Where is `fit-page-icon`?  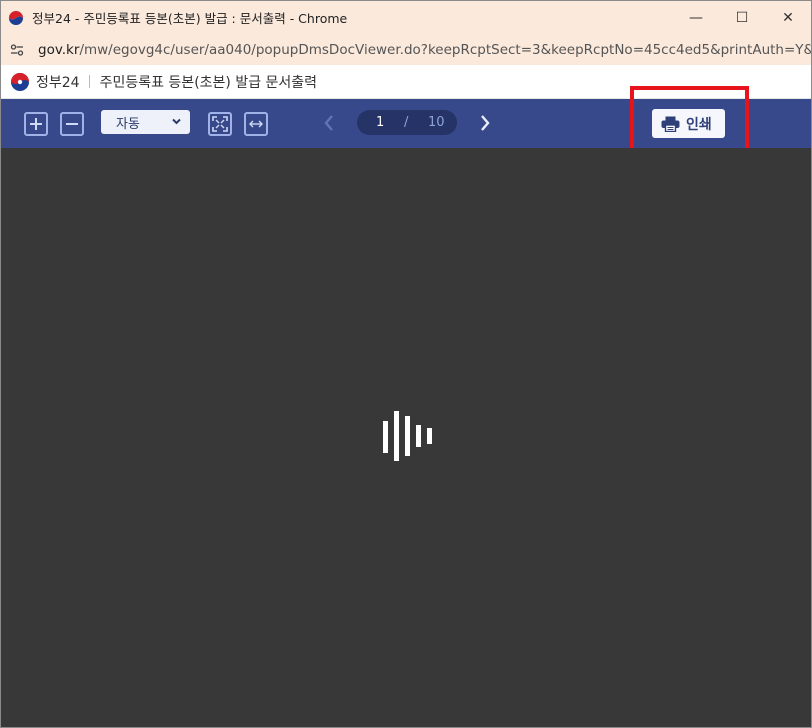 fit-page-icon is located at coordinates (220, 124).